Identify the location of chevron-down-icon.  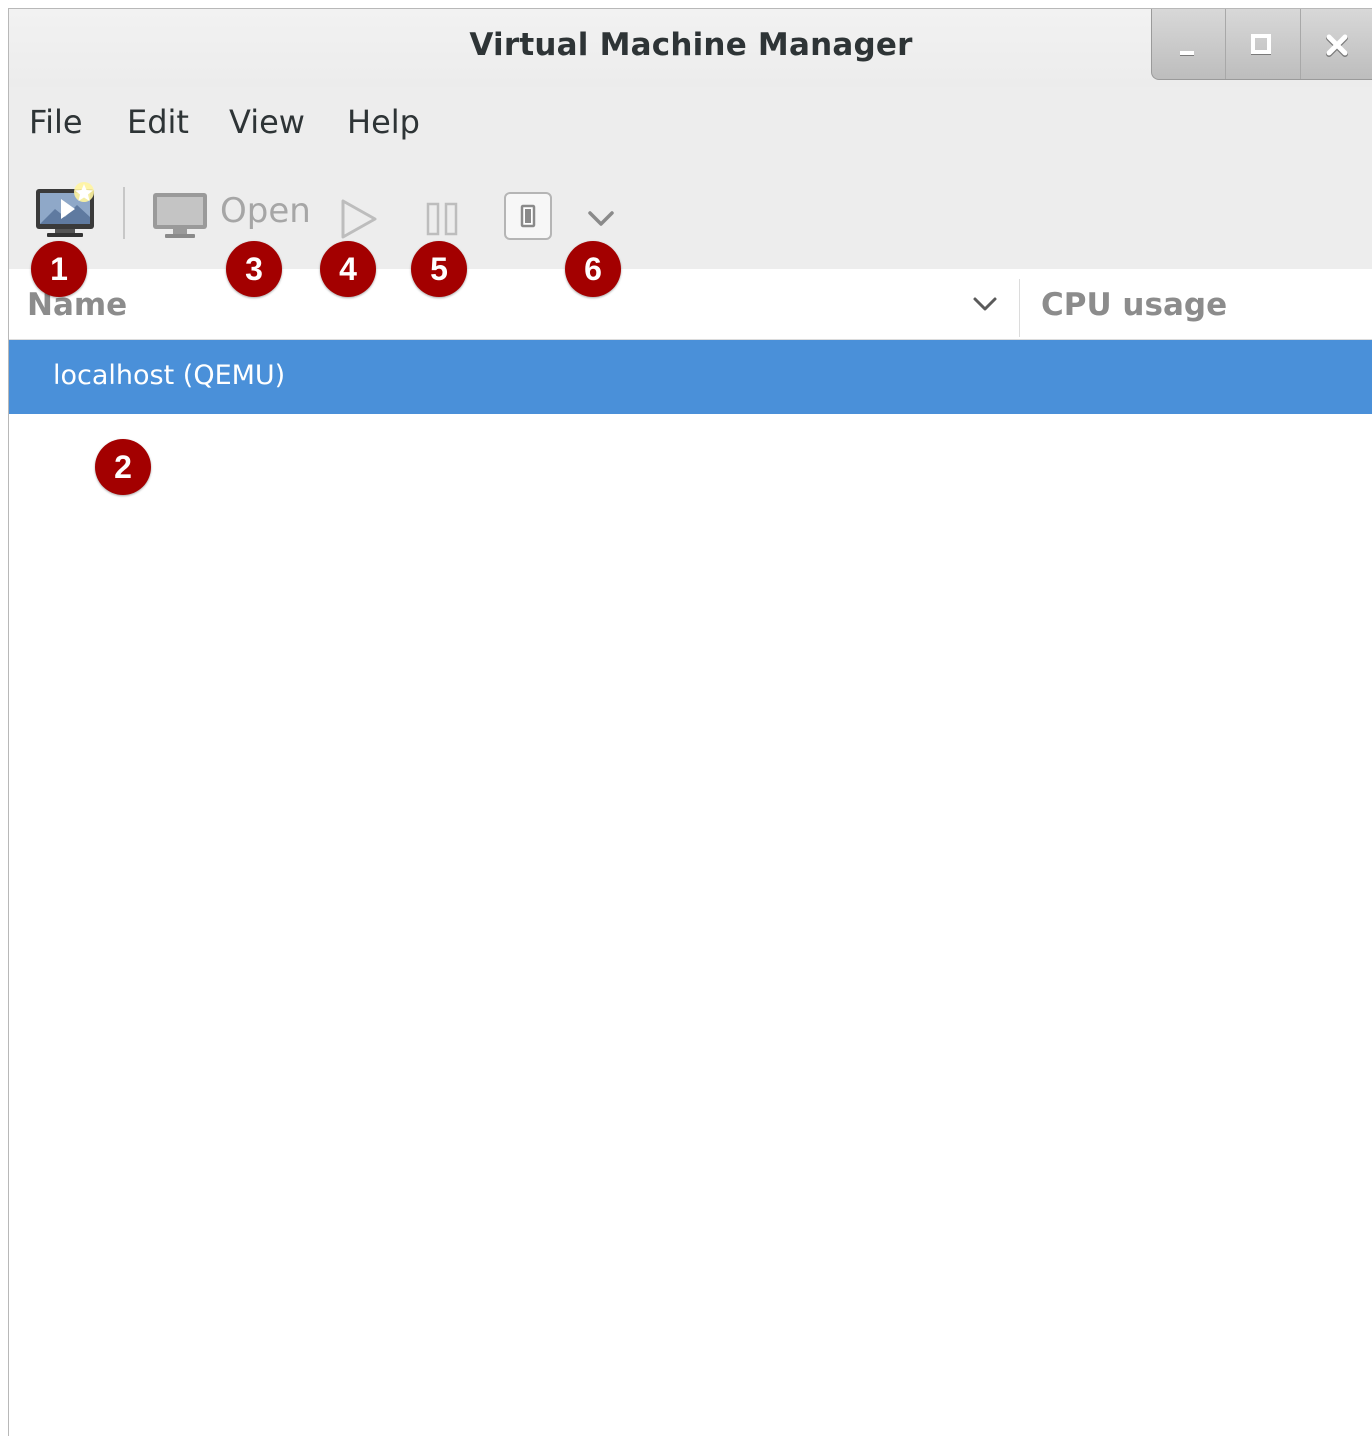
(601, 218).